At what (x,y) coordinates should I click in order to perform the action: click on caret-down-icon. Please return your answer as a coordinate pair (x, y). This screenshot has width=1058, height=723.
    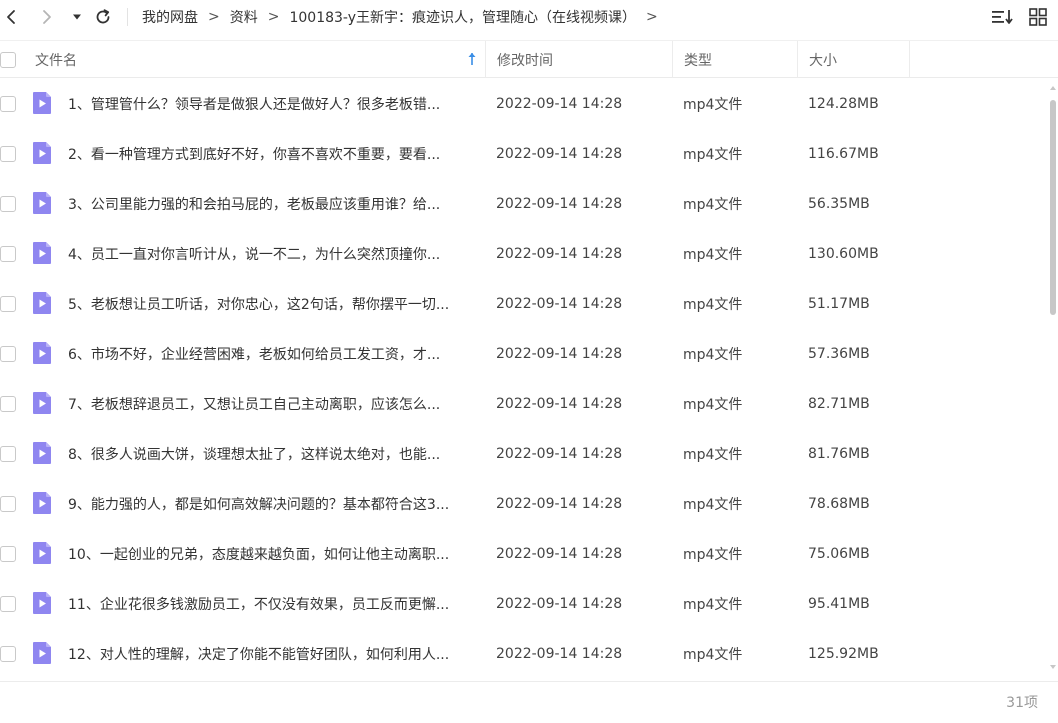
    Looking at the image, I should click on (77, 17).